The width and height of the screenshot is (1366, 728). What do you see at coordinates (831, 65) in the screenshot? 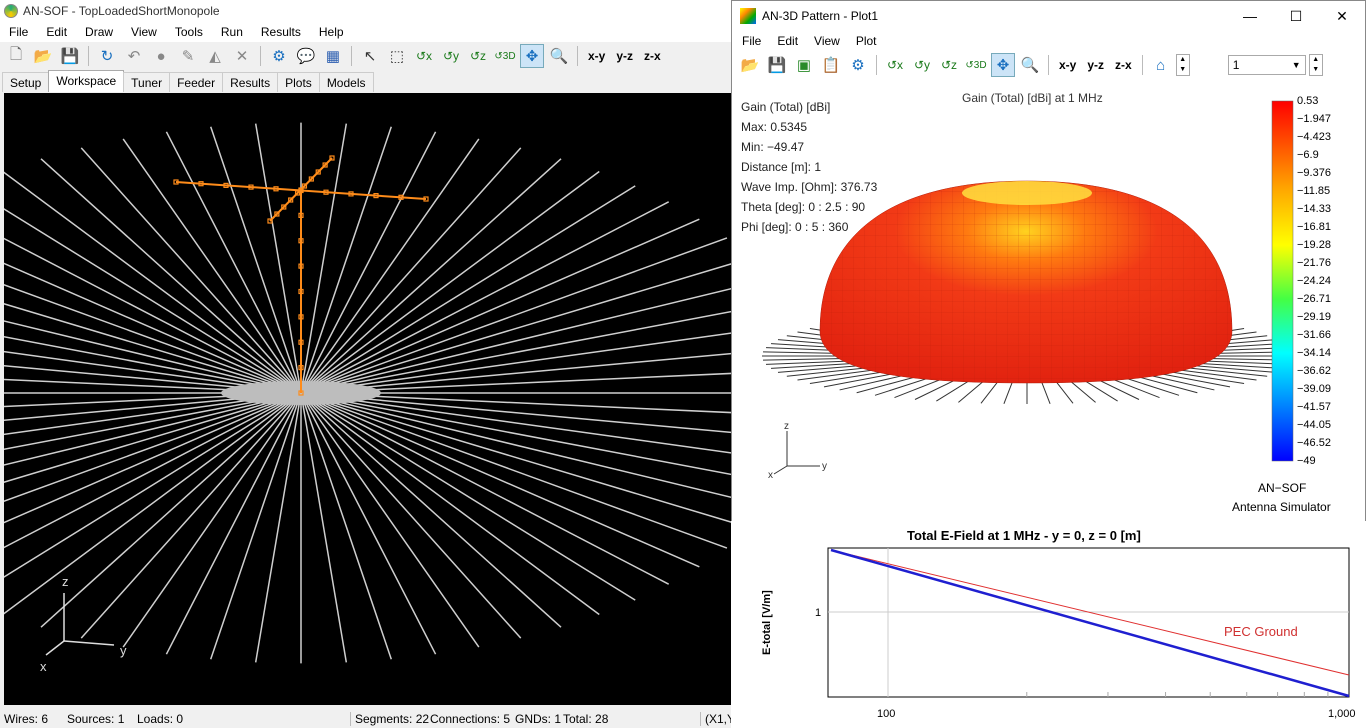
I see `clipboard-icon: 📋` at bounding box center [831, 65].